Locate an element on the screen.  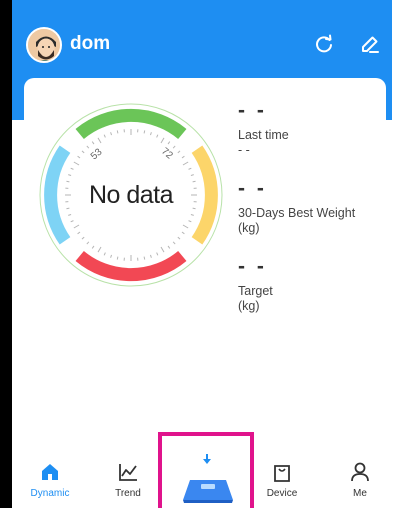
nav-me: Me is located at coordinates (360, 479).